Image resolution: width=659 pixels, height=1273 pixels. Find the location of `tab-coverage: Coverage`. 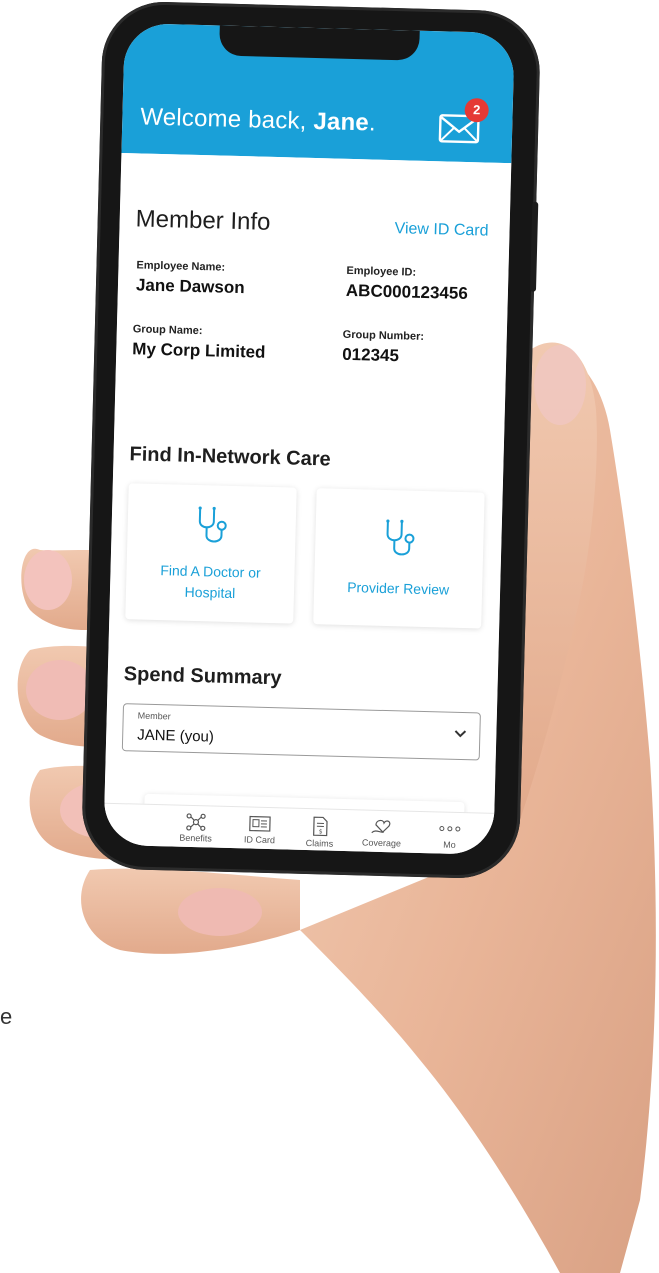

tab-coverage: Coverage is located at coordinates (381, 832).